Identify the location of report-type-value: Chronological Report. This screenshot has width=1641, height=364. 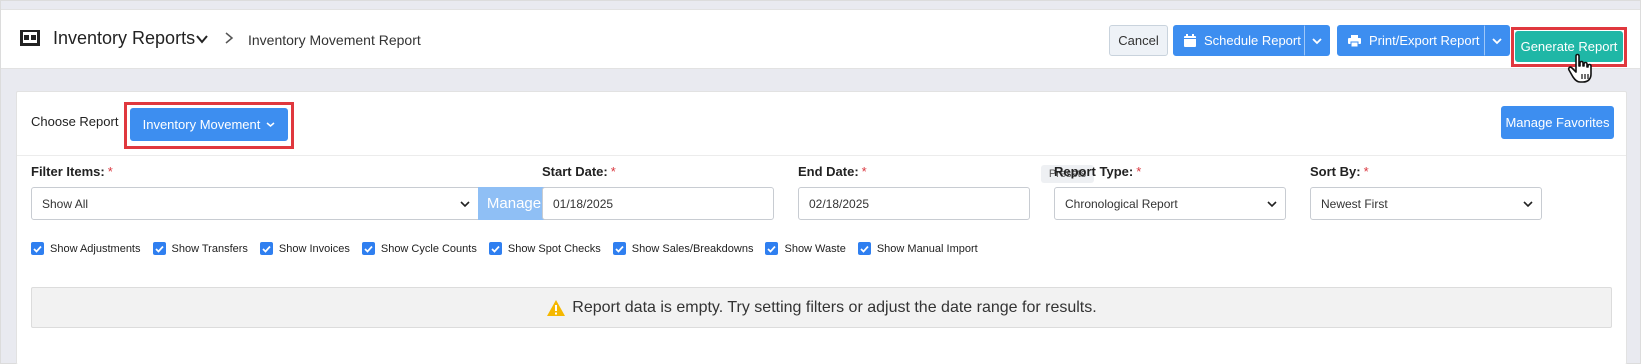
(1121, 203).